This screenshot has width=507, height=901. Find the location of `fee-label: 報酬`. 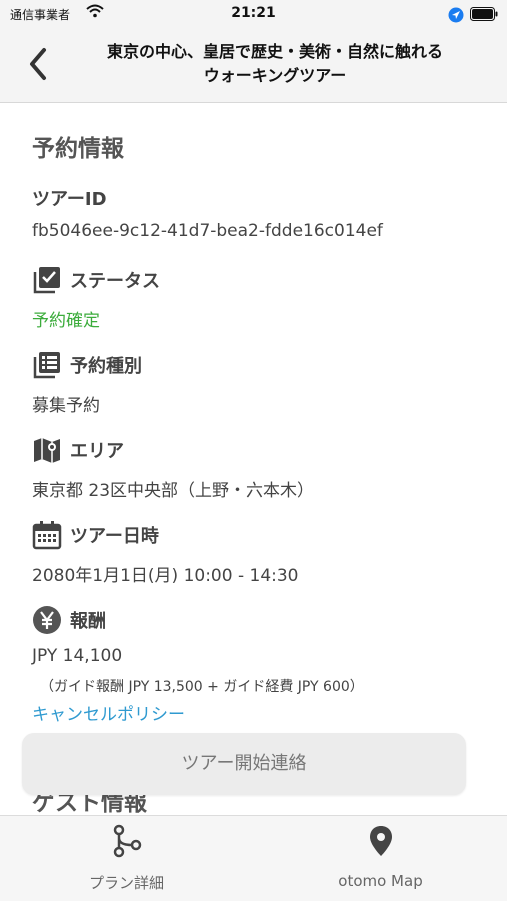

fee-label: 報酬 is located at coordinates (69, 620).